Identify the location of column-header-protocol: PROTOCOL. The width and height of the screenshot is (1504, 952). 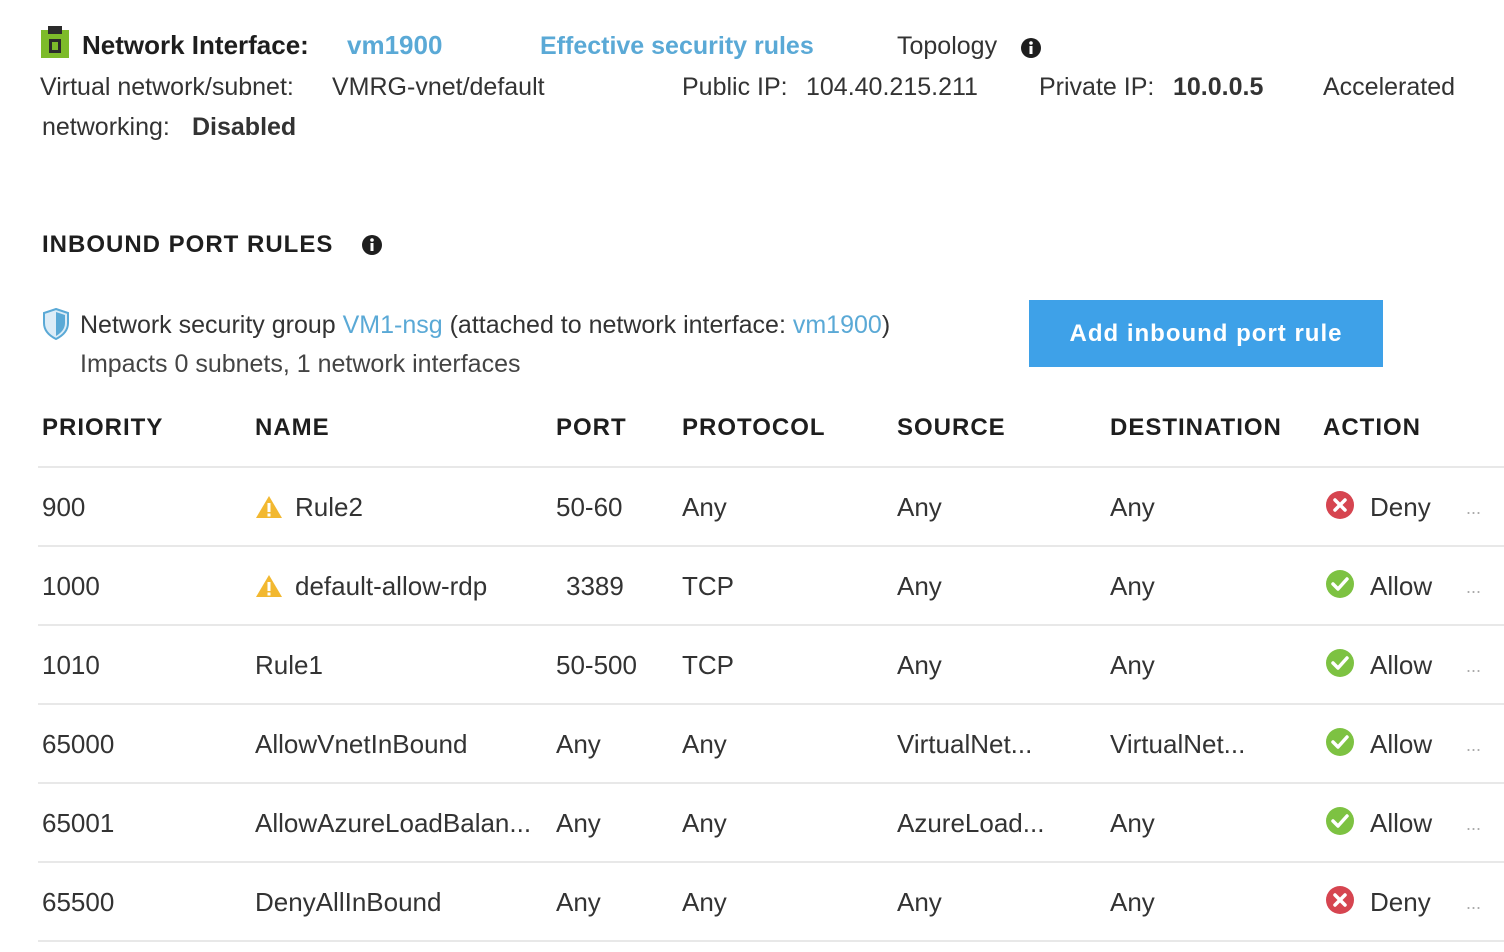
(754, 427).